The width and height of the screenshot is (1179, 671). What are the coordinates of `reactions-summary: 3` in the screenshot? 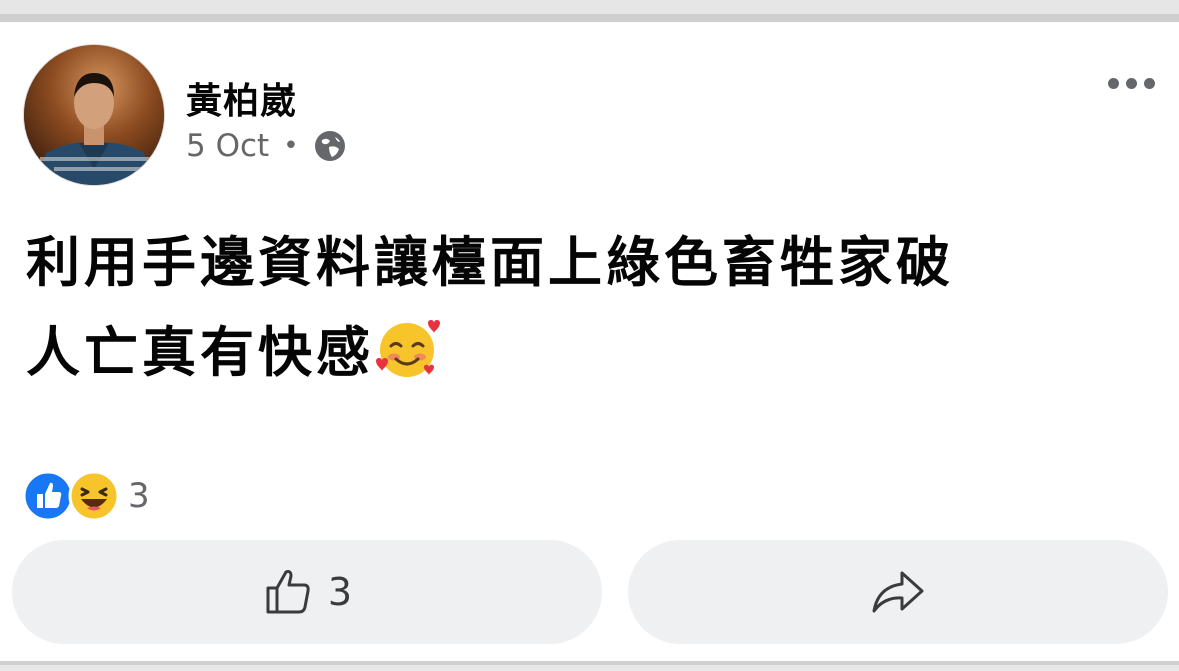 It's located at (86, 496).